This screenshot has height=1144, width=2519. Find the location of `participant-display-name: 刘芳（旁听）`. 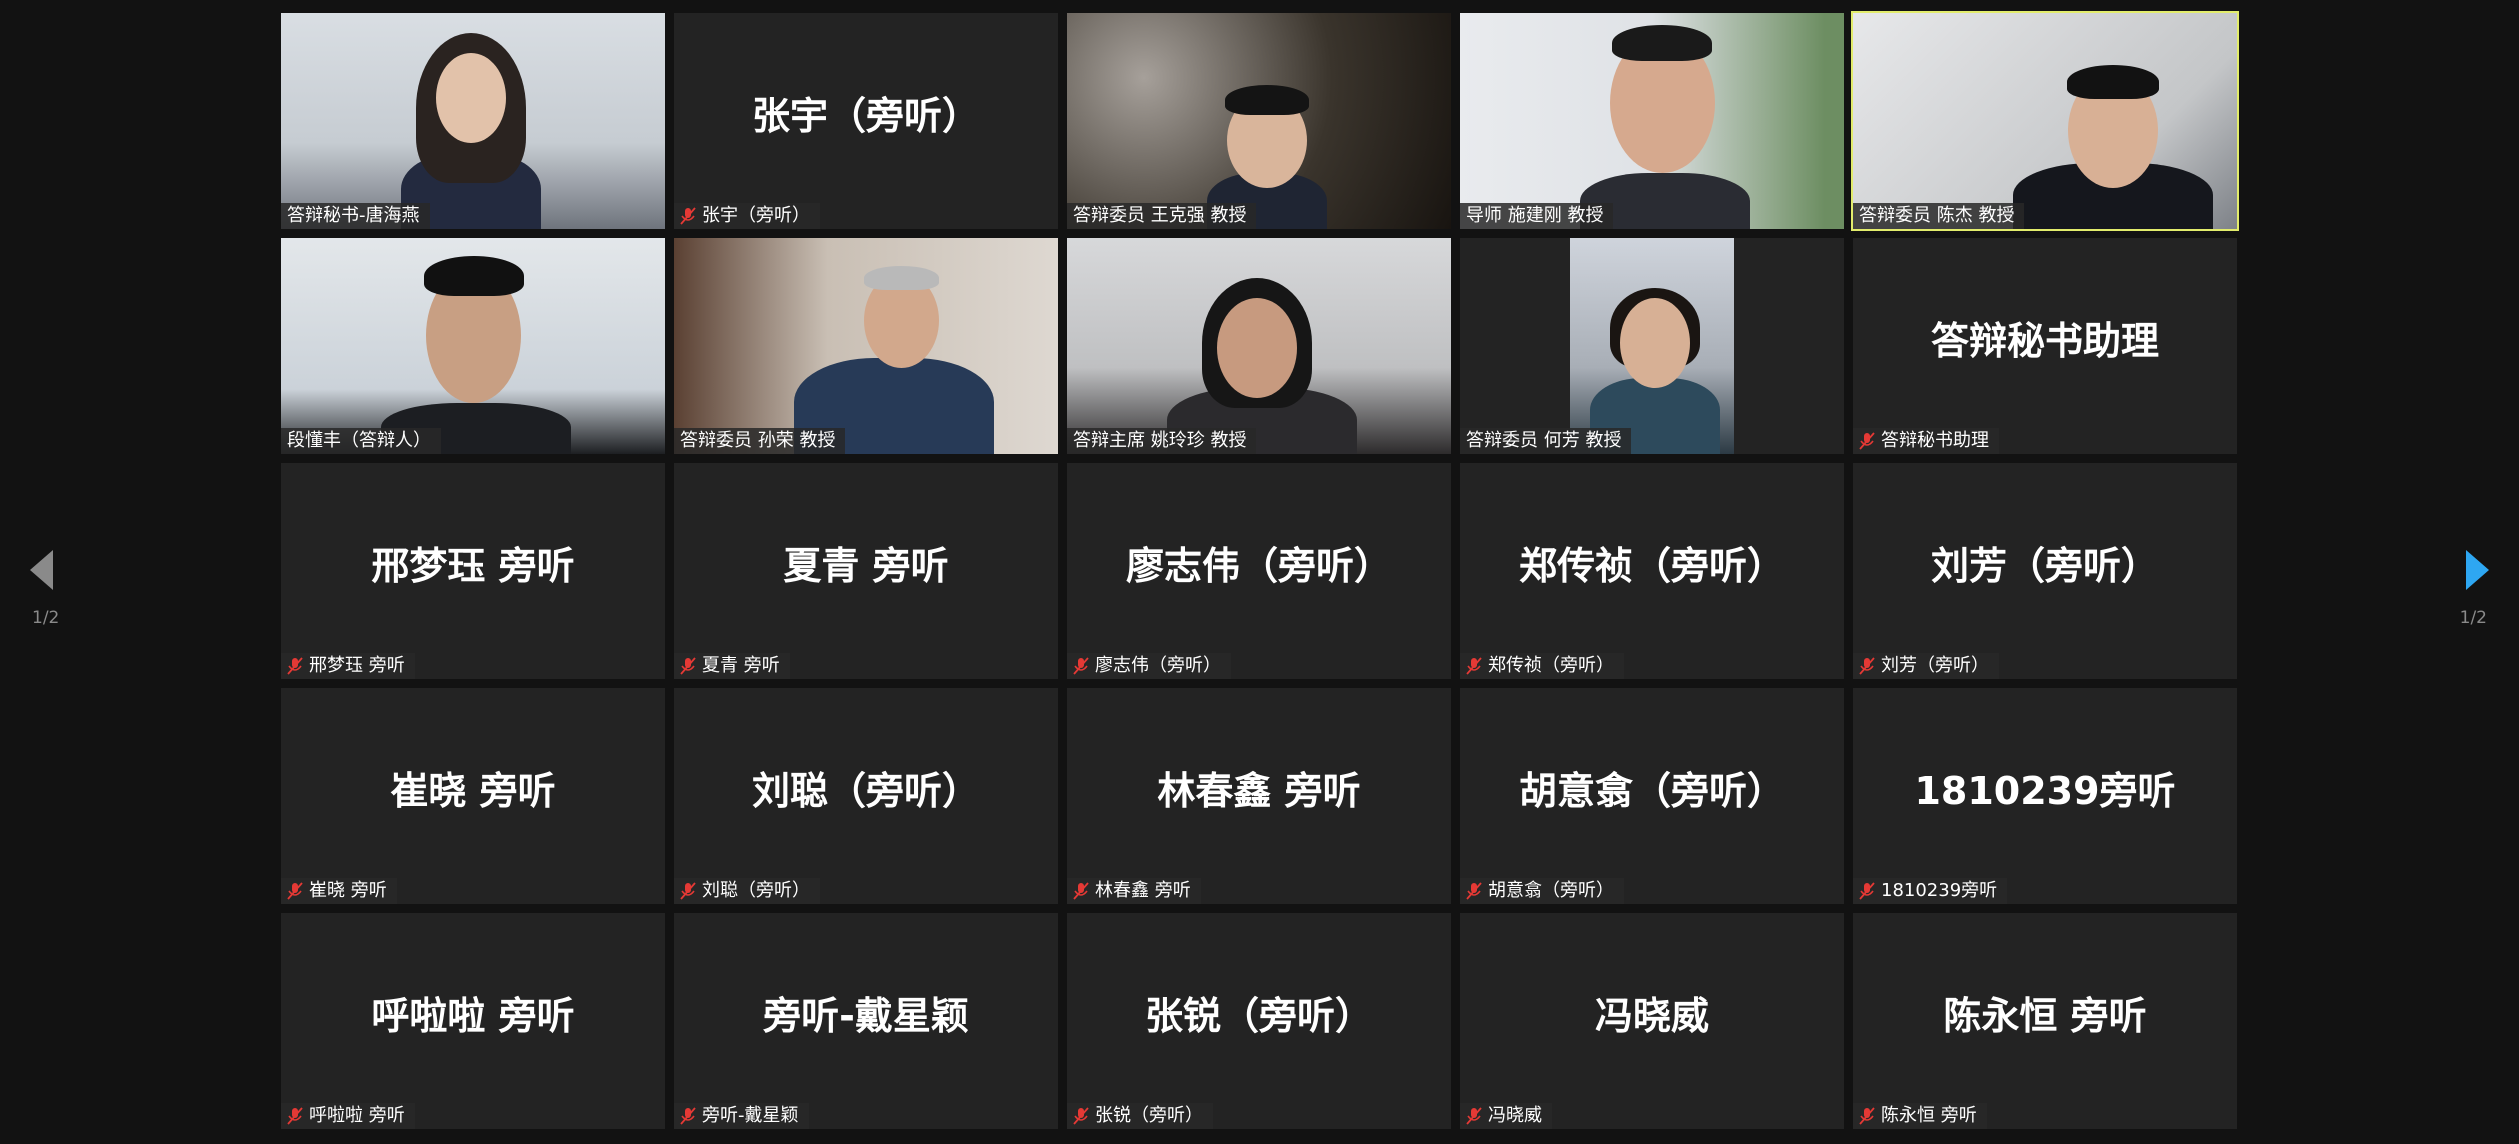

participant-display-name: 刘芳（旁听） is located at coordinates (2044, 566).